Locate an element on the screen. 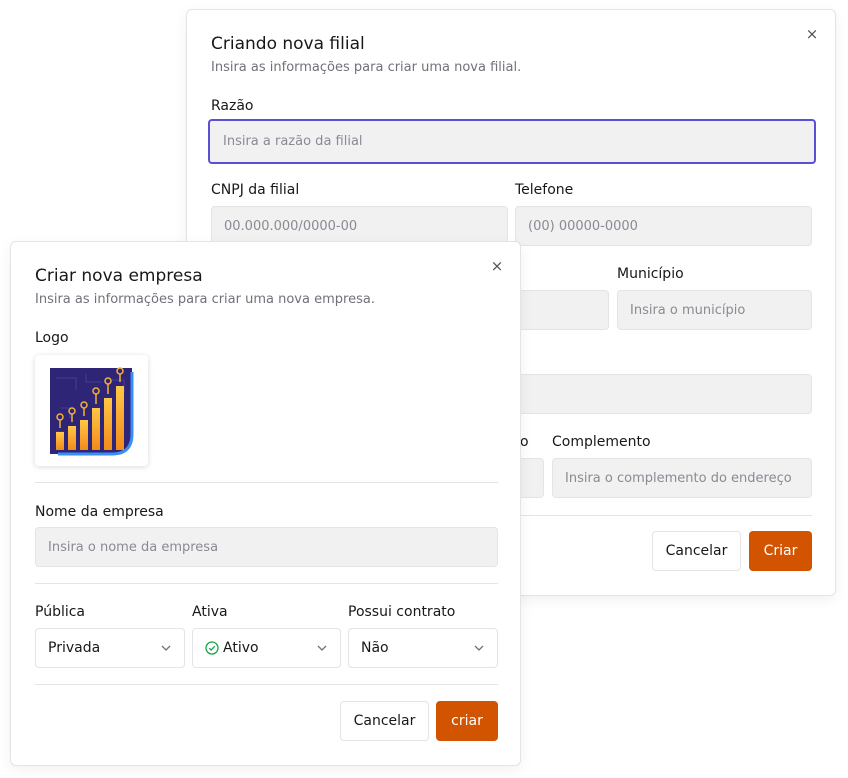 This screenshot has height=778, width=848. ativa-label: Ativa is located at coordinates (210, 612).